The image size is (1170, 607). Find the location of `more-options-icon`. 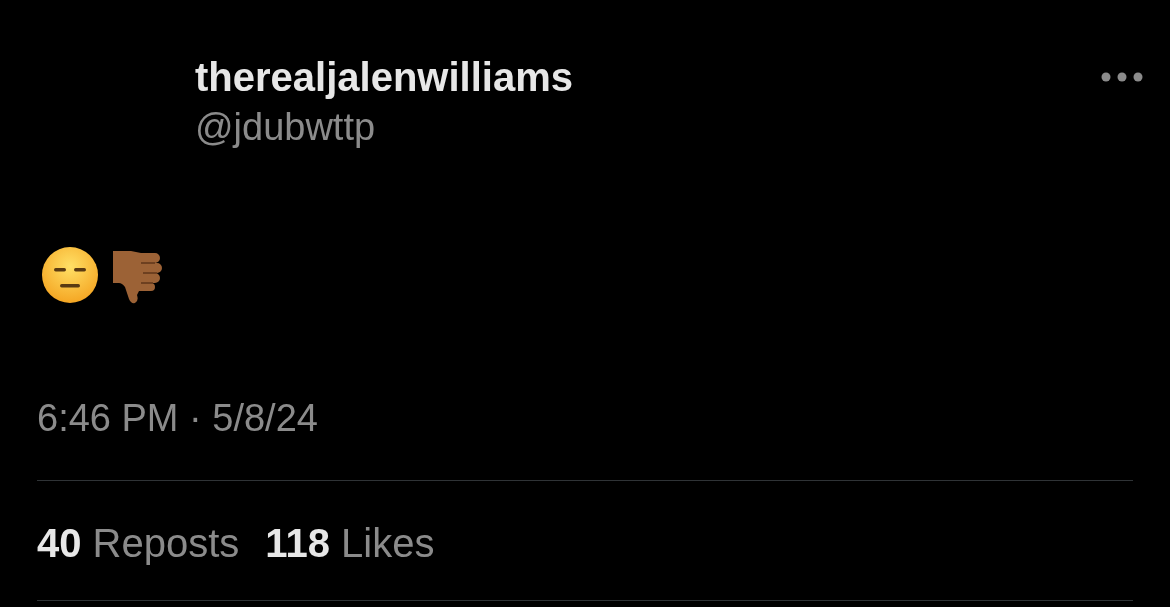

more-options-icon is located at coordinates (1122, 77).